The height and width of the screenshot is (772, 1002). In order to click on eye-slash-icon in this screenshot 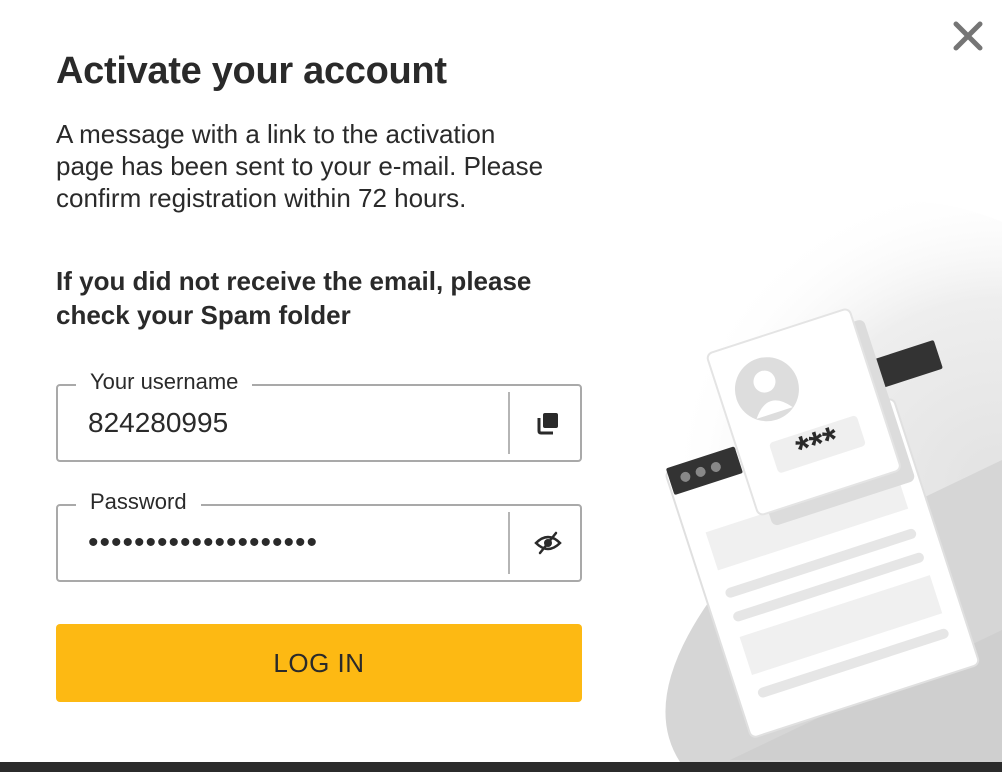, I will do `click(548, 543)`.